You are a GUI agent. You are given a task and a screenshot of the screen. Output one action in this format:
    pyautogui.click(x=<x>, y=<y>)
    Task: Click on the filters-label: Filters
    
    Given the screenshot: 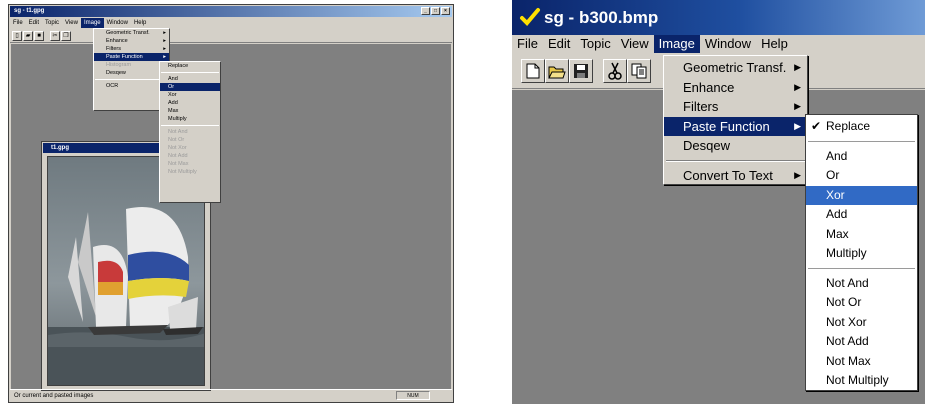 What is the action you would take?
    pyautogui.click(x=701, y=106)
    